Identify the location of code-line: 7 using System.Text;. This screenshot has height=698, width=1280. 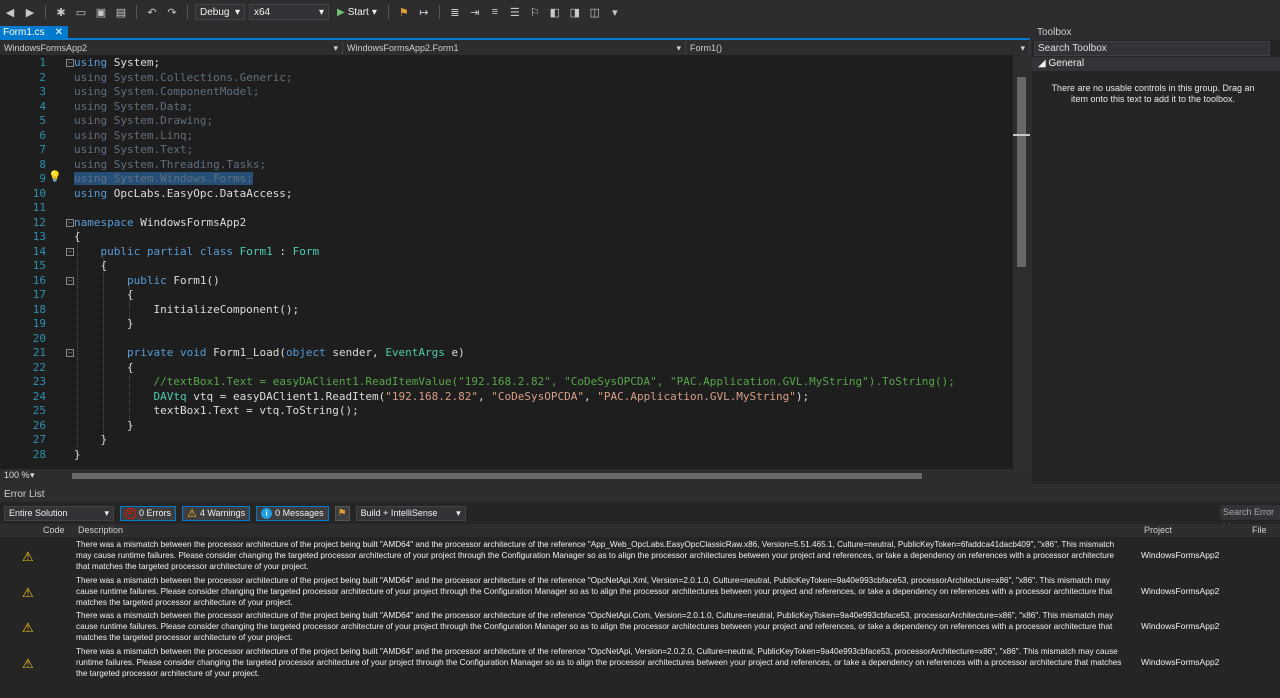
(506, 150).